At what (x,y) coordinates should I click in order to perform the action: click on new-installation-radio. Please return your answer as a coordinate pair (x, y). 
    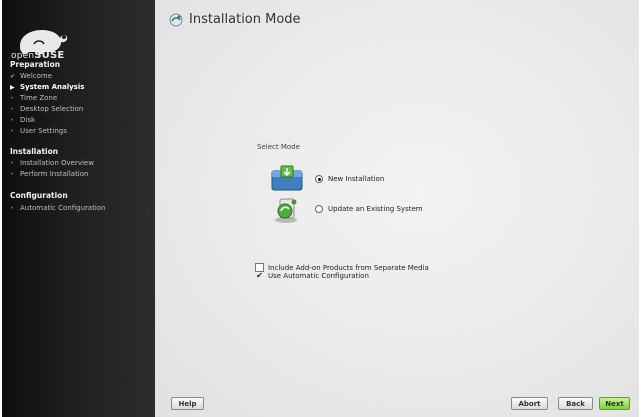
    Looking at the image, I should click on (319, 179).